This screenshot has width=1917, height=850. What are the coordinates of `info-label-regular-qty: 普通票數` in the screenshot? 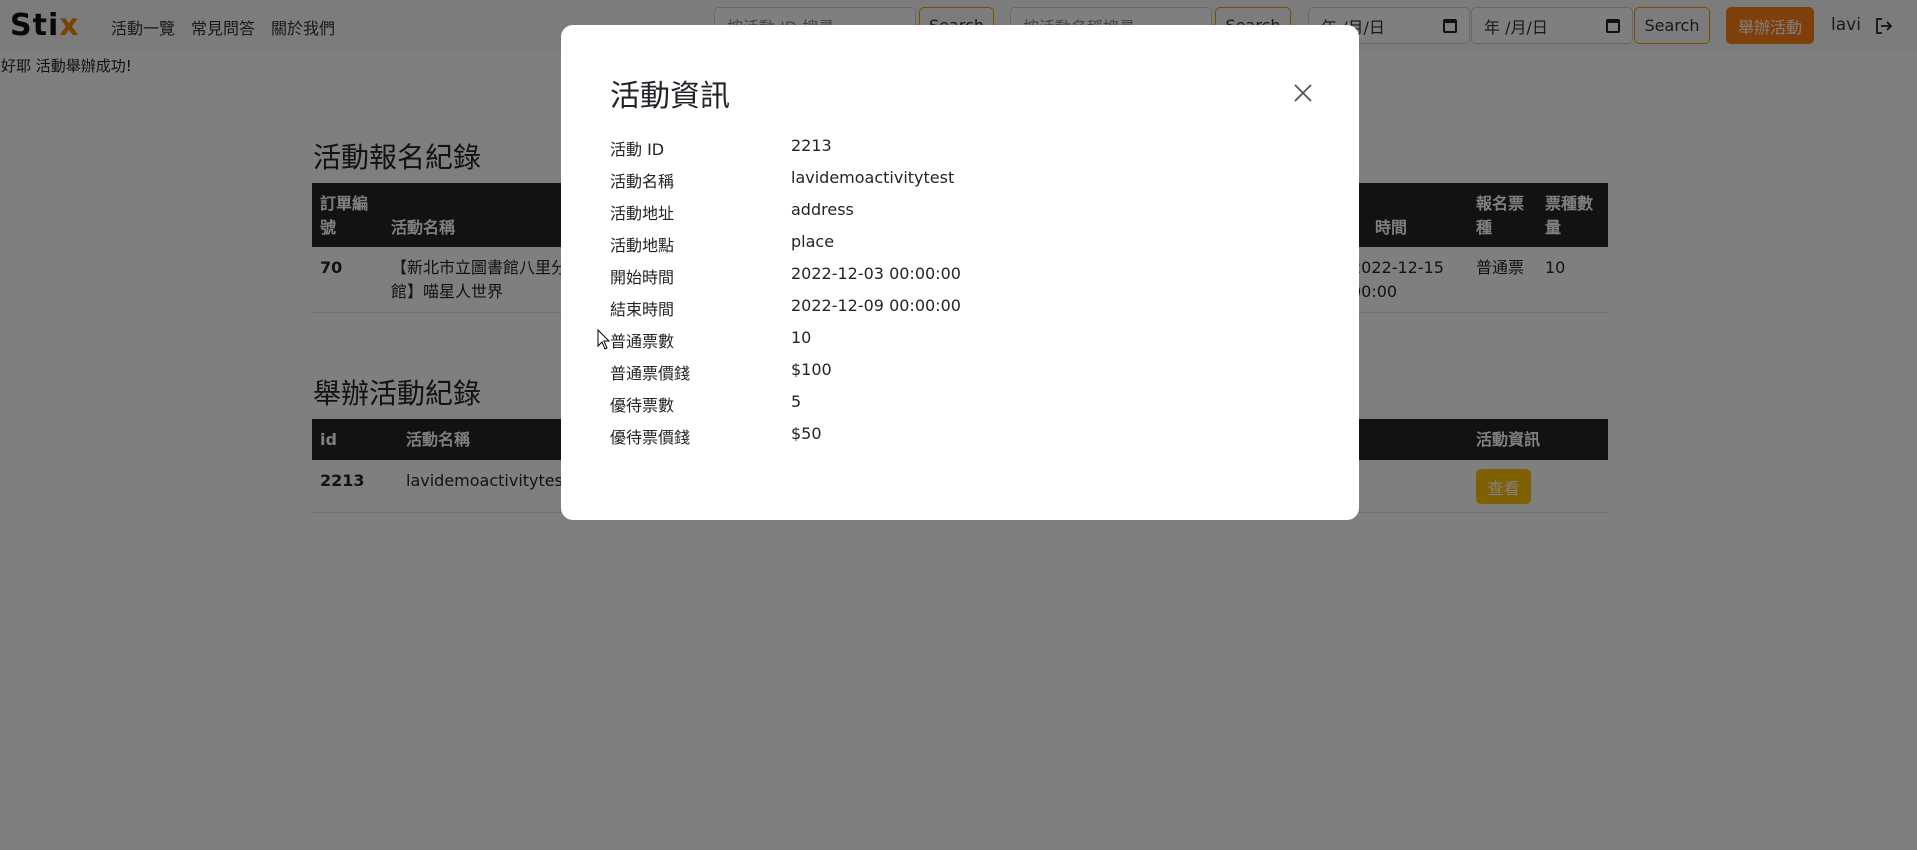 It's located at (642, 341).